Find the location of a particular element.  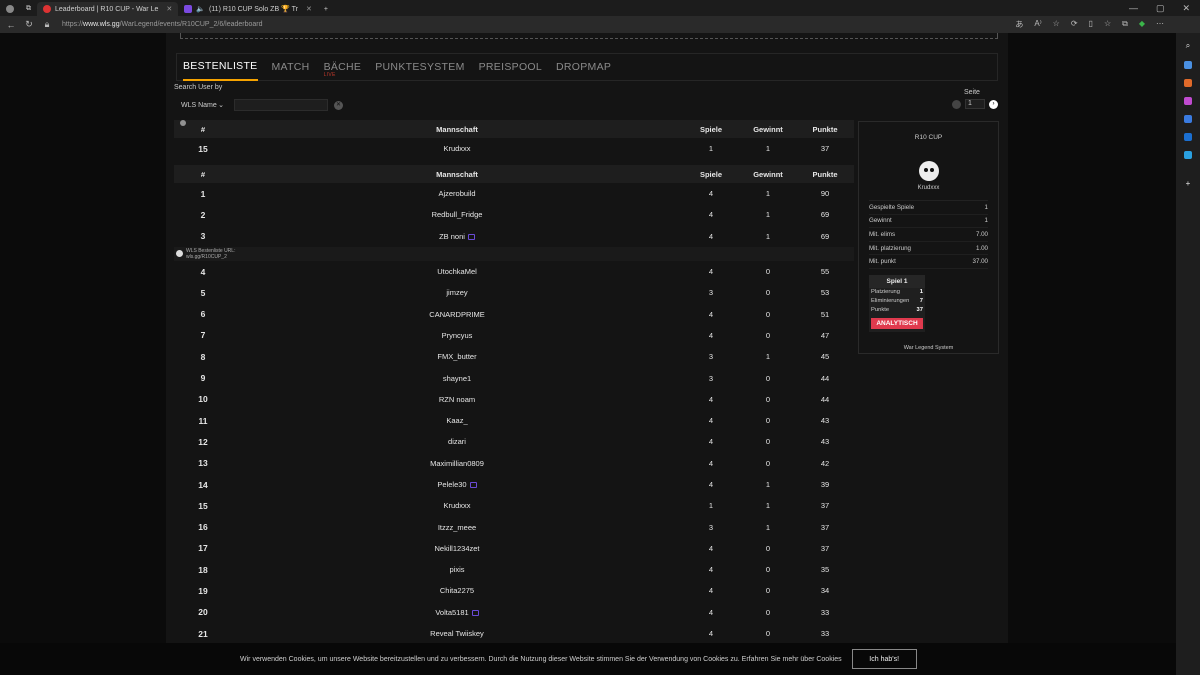

refresh-icon: ⟳ is located at coordinates (1074, 24).